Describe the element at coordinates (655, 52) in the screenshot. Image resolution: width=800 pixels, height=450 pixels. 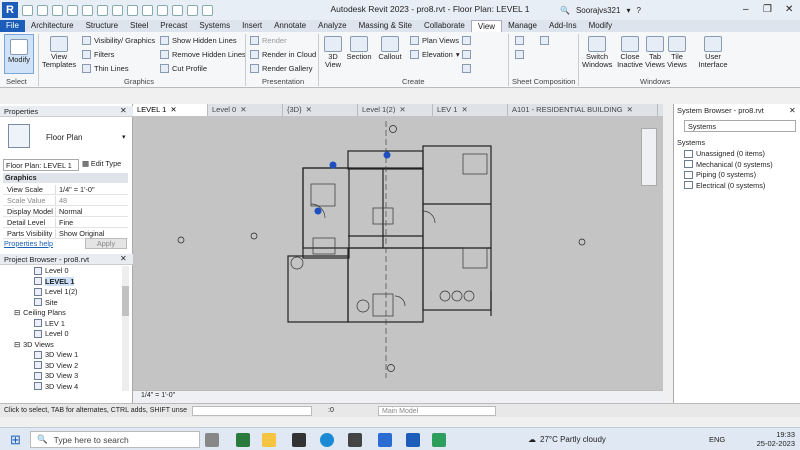
I see `tab-views-button: Tab Views` at that location.